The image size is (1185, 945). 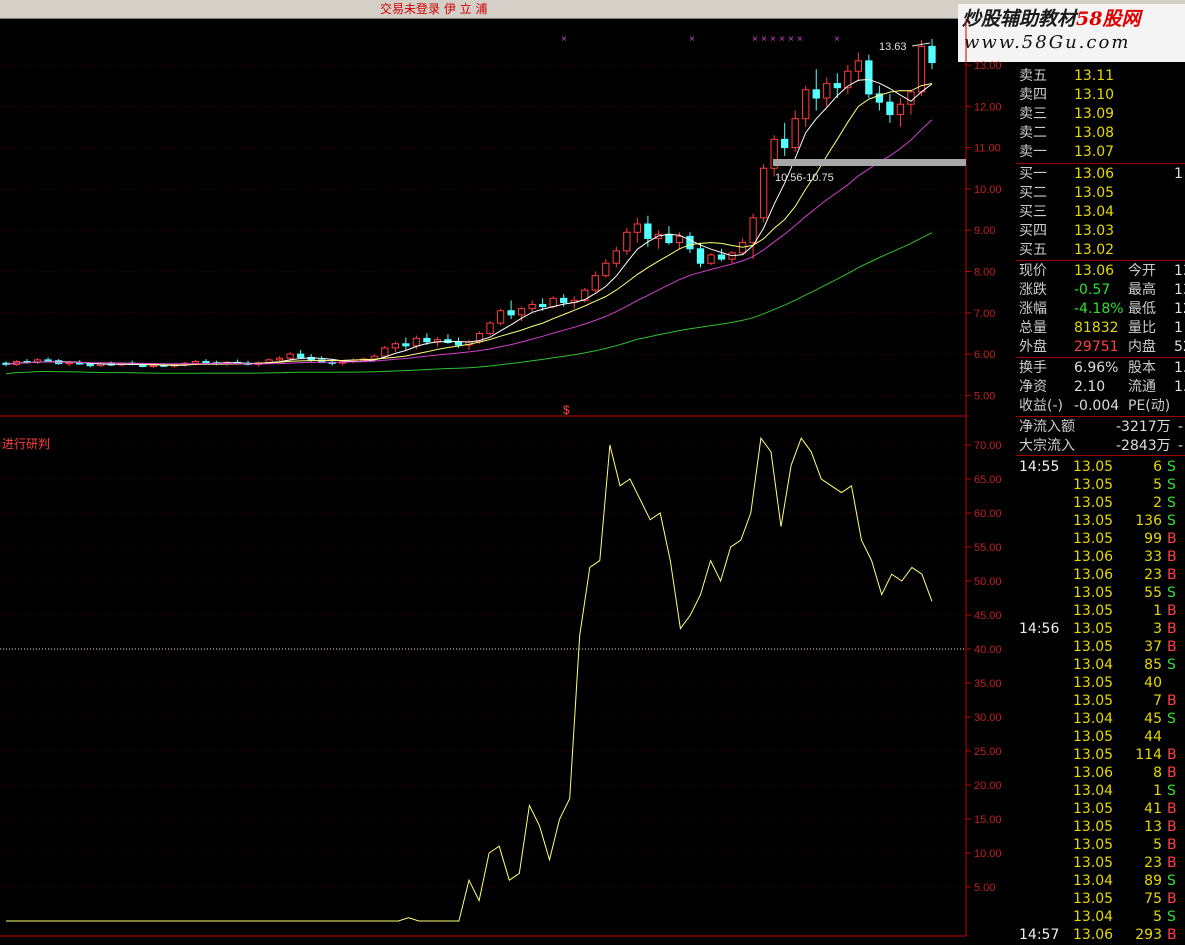 I want to click on stat-value: -0.57, so click(x=1092, y=290).